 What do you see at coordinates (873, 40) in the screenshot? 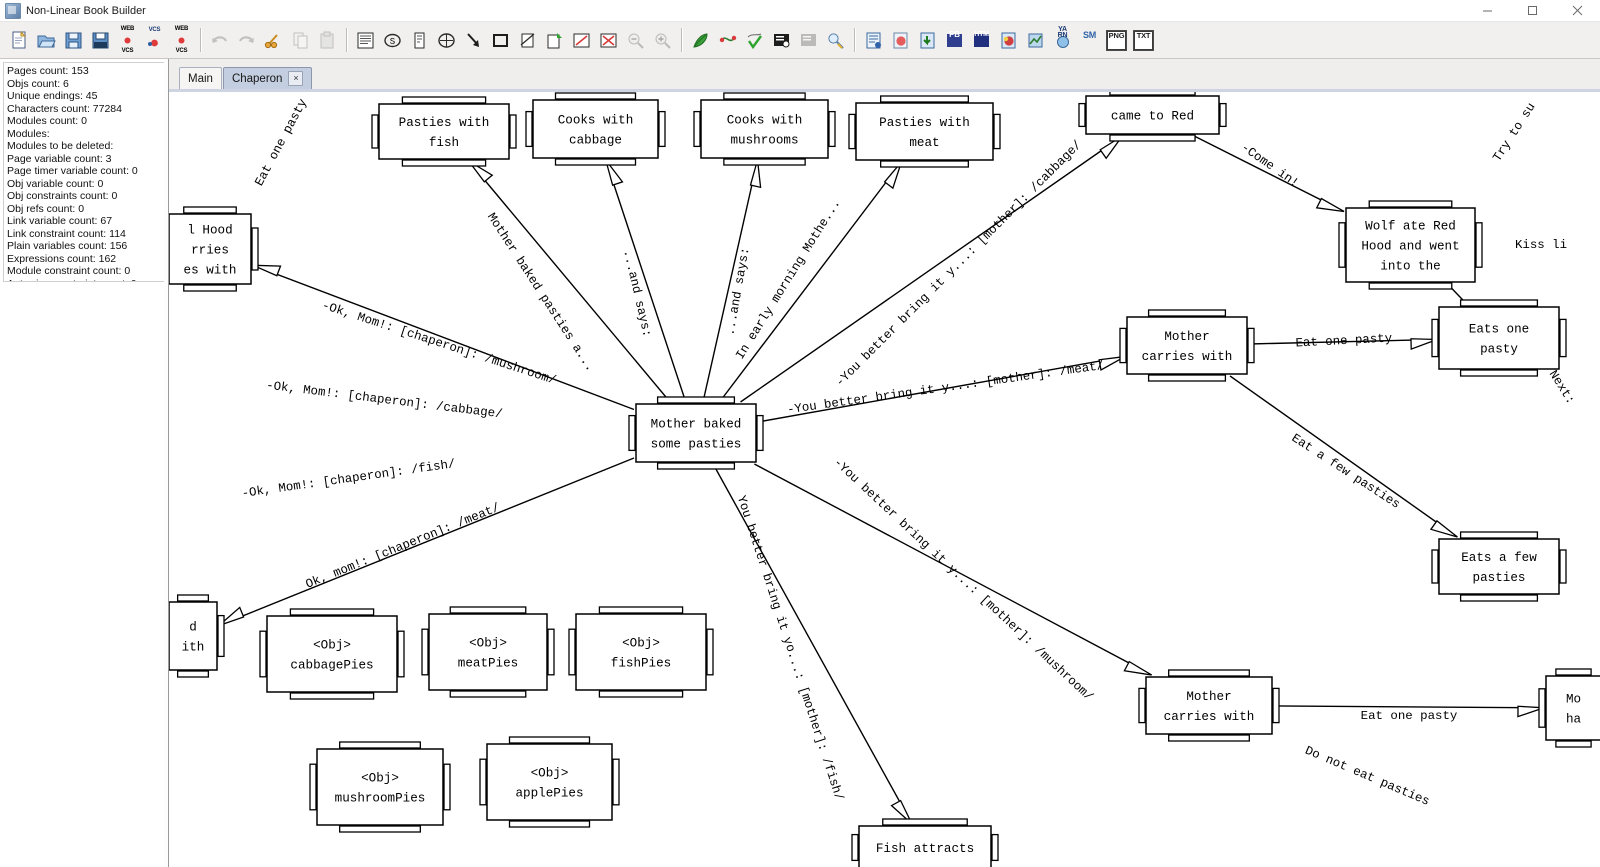
I see `export-nlb-button` at bounding box center [873, 40].